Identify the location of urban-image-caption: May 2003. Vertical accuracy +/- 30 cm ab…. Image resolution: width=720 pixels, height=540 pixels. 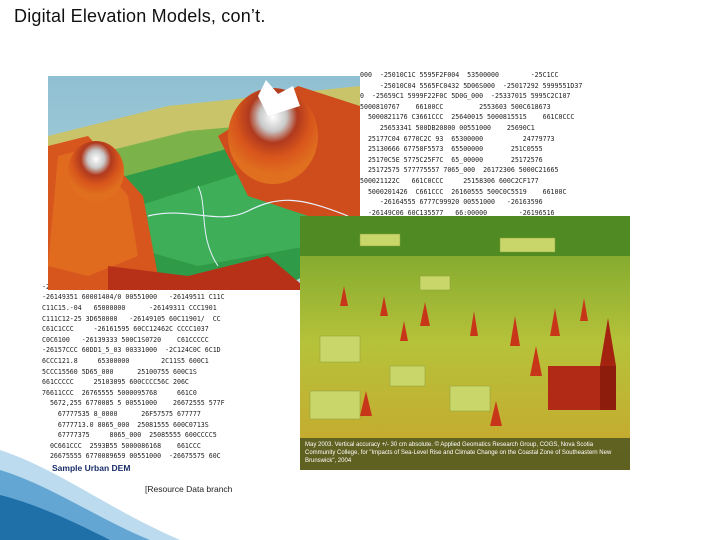
(458, 453).